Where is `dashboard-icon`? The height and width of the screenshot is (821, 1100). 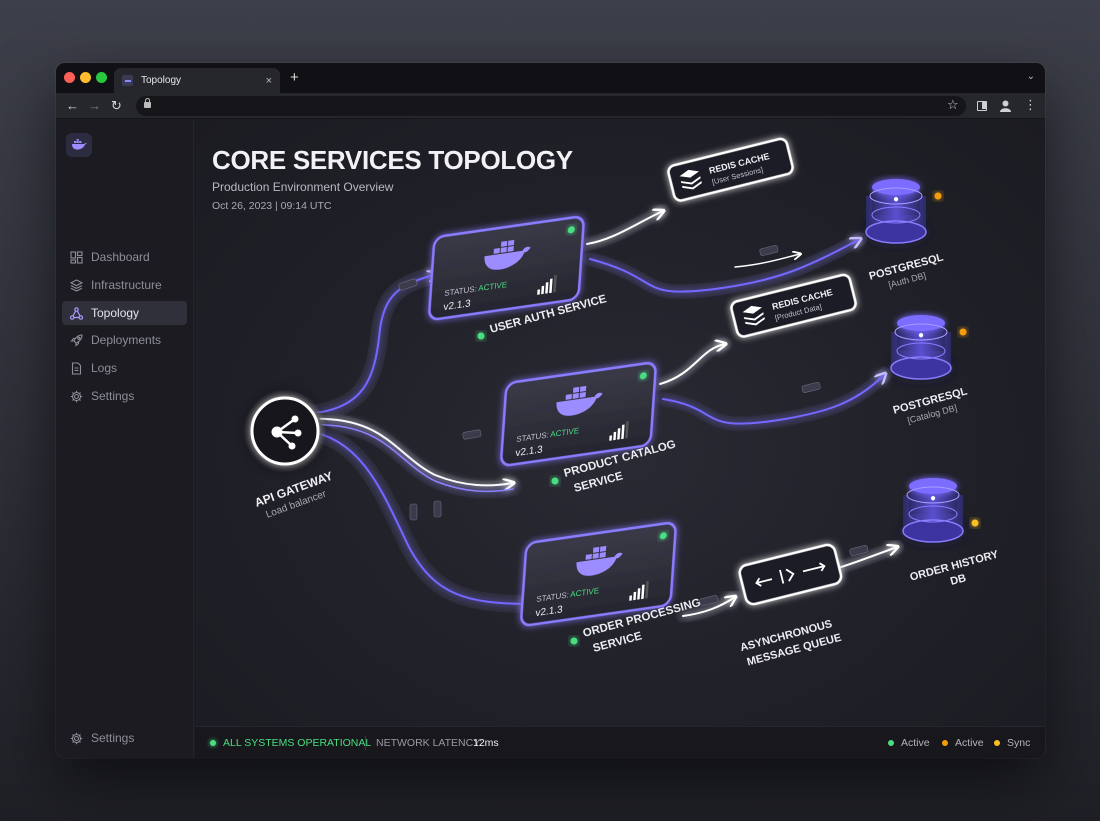
dashboard-icon is located at coordinates (76, 257).